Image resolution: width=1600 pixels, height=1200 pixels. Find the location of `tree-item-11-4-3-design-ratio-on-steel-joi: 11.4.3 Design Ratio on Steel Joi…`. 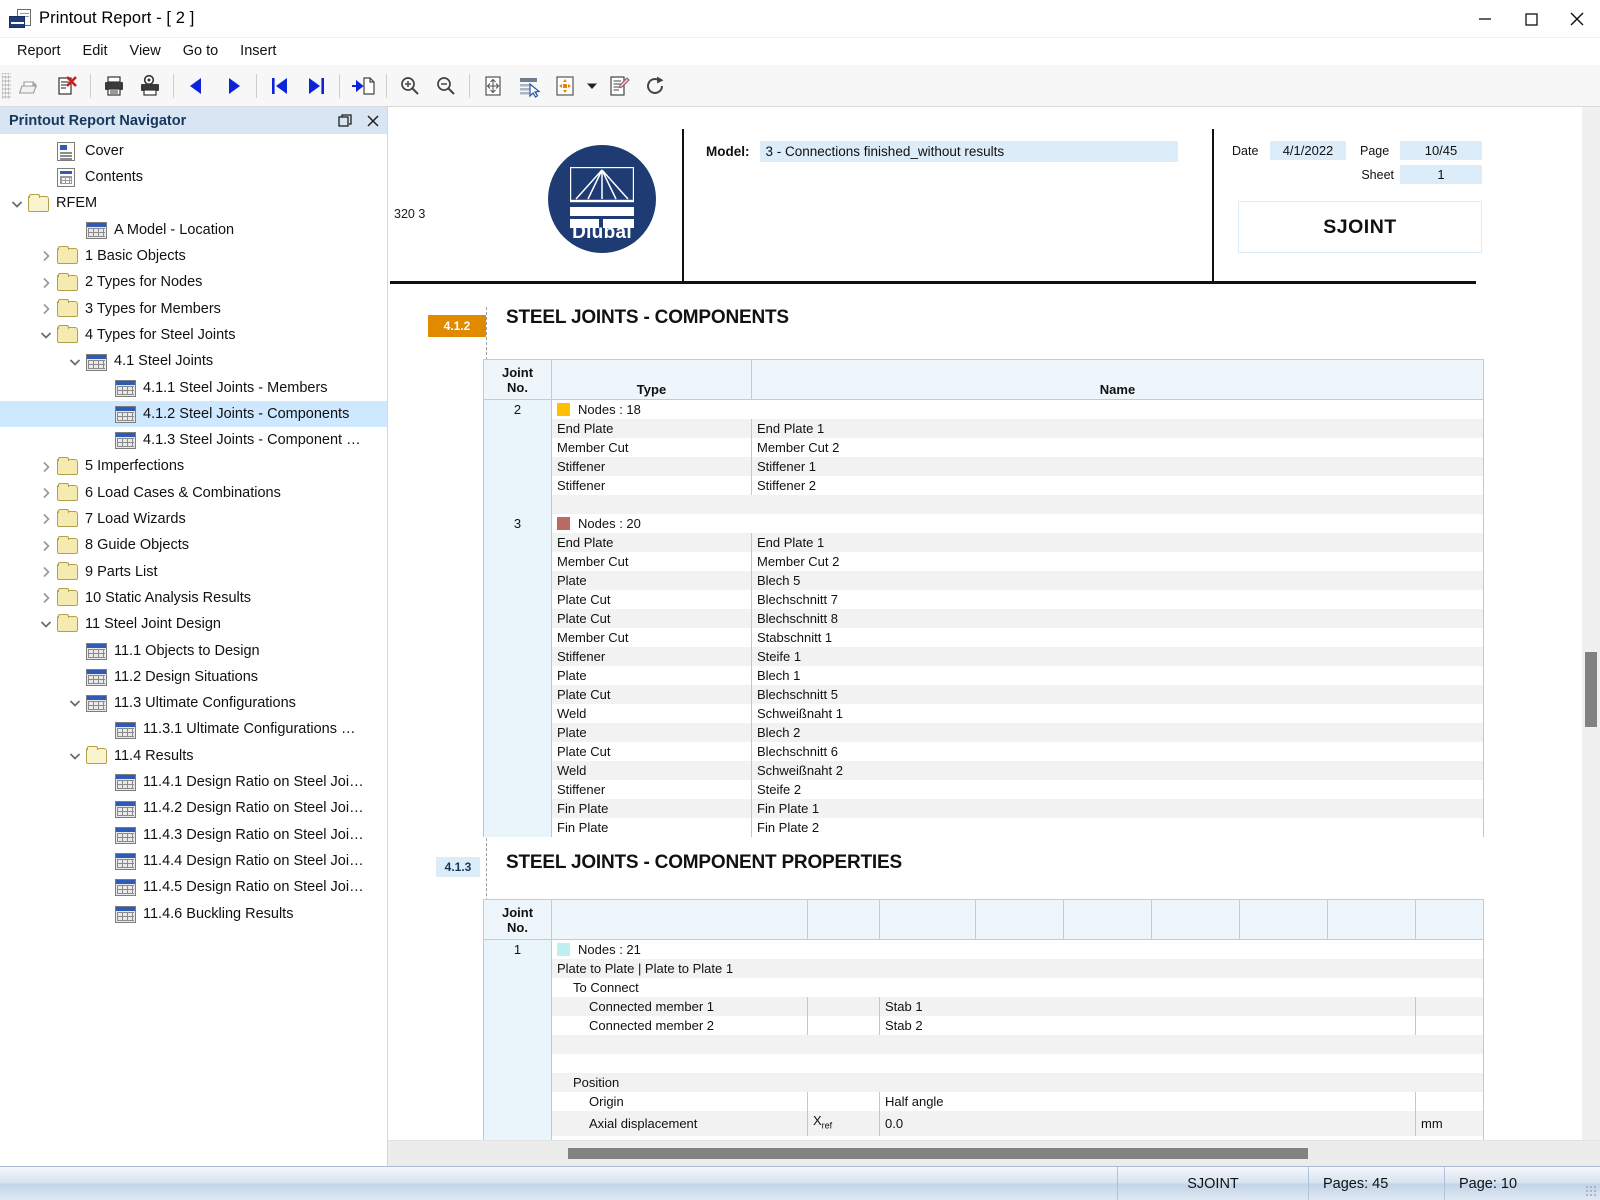

tree-item-11-4-3-design-ratio-on-steel-joi: 11.4.3 Design Ratio on Steel Joi… is located at coordinates (193, 835).